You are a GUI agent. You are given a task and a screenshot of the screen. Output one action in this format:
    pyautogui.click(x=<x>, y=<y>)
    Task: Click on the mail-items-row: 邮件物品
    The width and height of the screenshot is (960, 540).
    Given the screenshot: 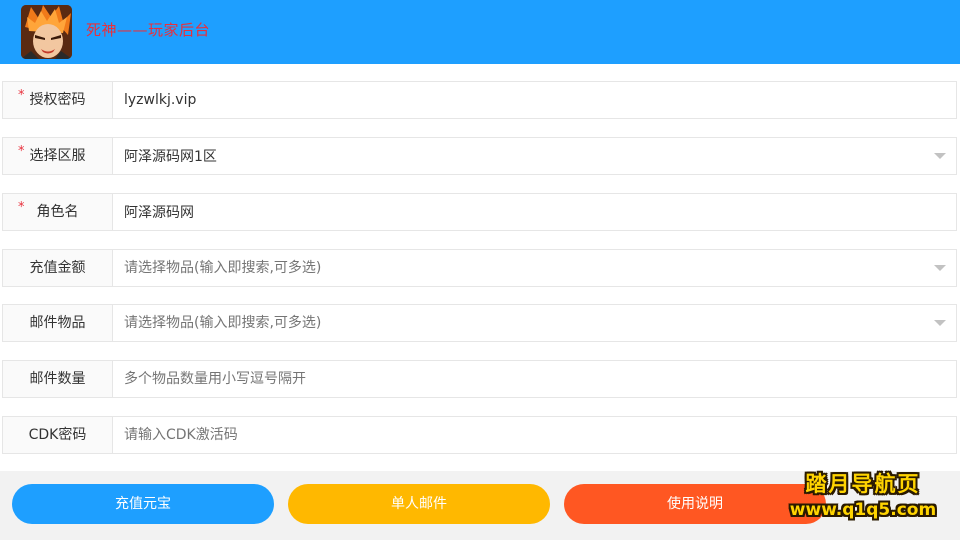 What is the action you would take?
    pyautogui.click(x=479, y=323)
    